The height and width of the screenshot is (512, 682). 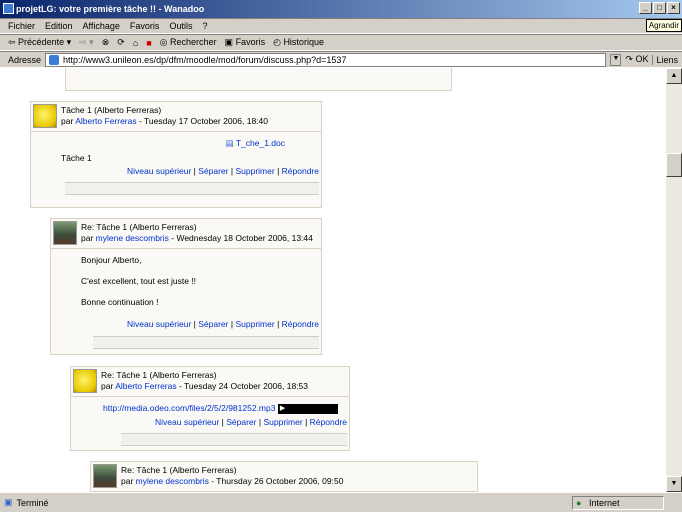 What do you see at coordinates (21, 26) in the screenshot?
I see `menu-fichier: Fichier` at bounding box center [21, 26].